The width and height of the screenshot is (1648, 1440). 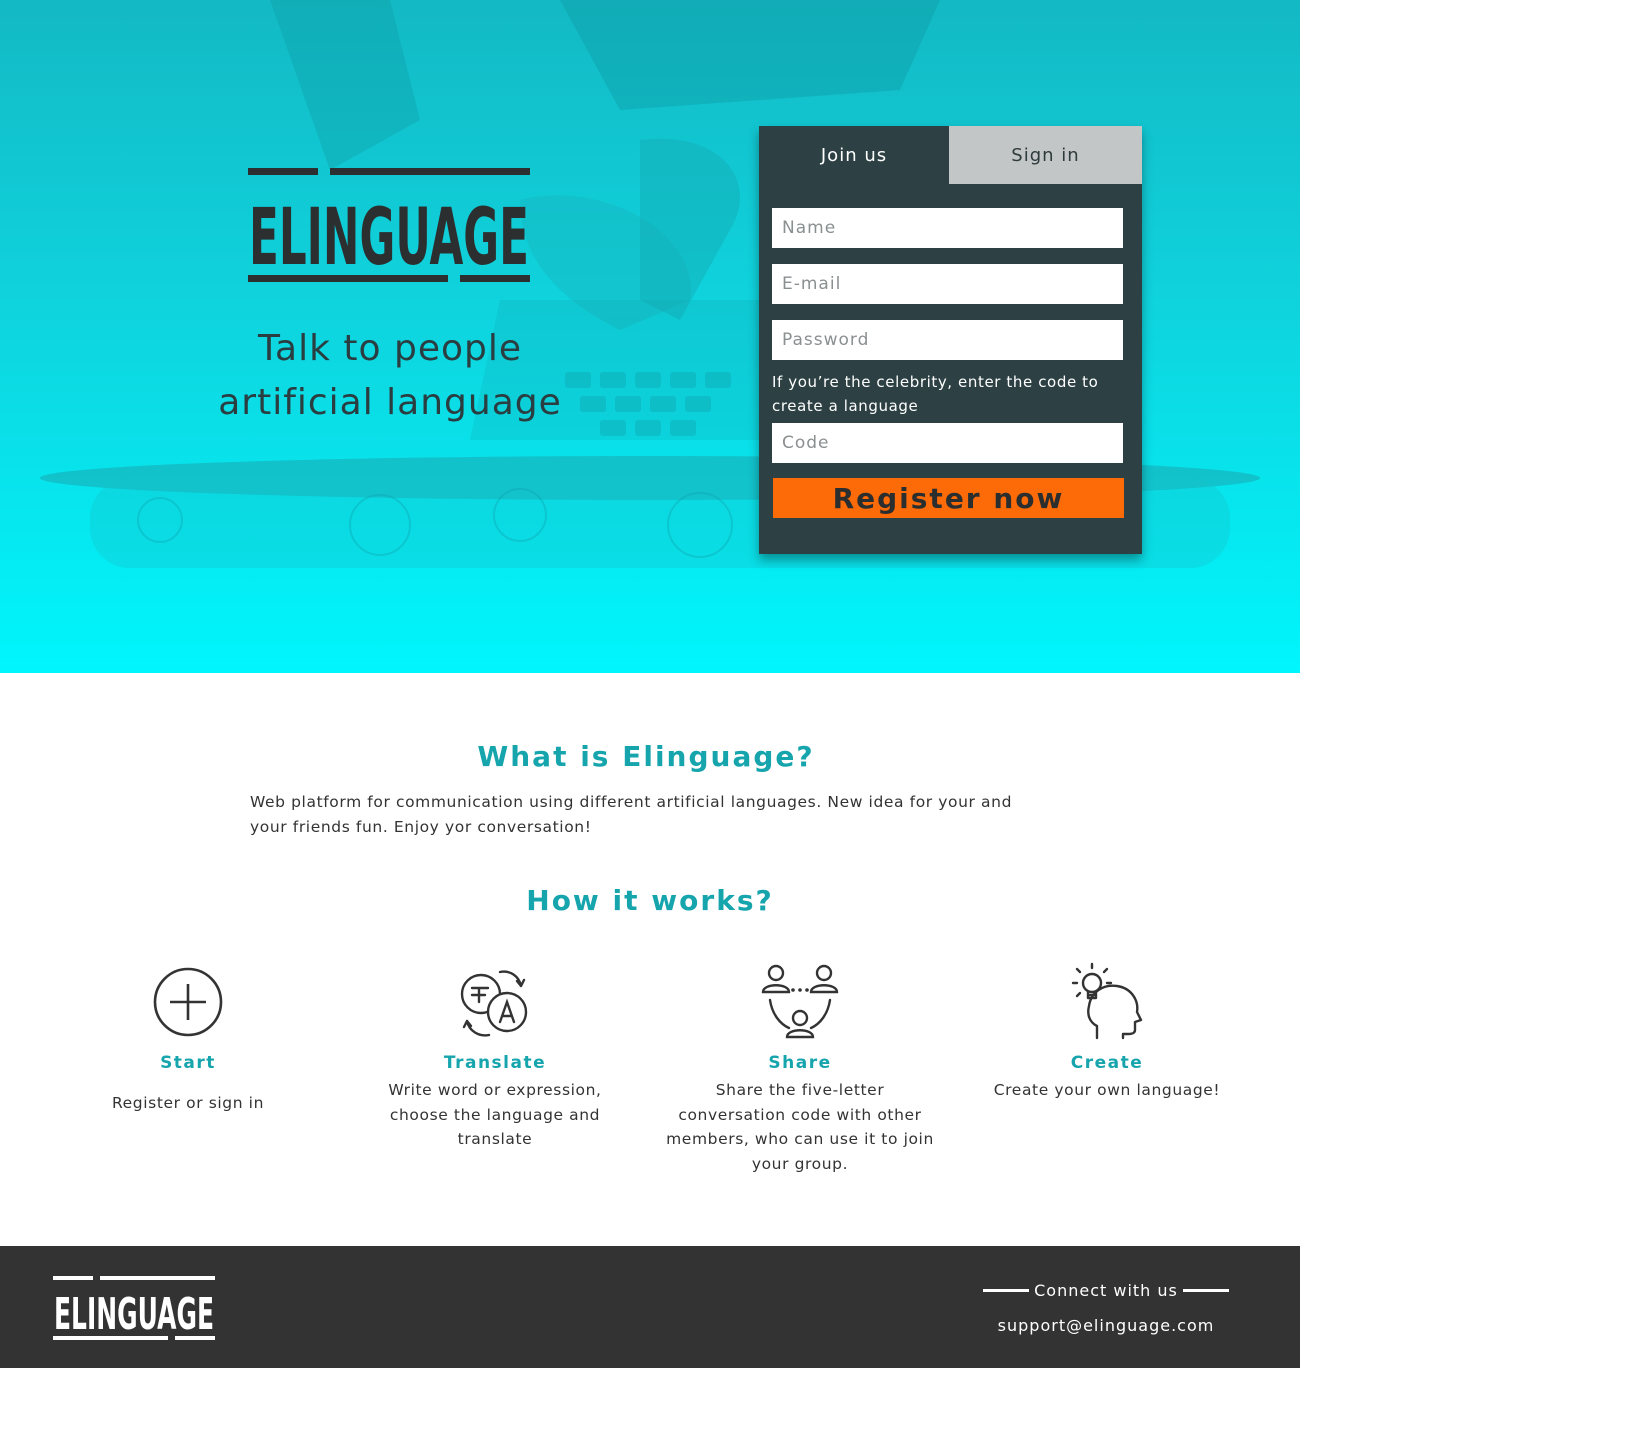 I want to click on elinguage-logo: ELINGUAGE, so click(x=389, y=225).